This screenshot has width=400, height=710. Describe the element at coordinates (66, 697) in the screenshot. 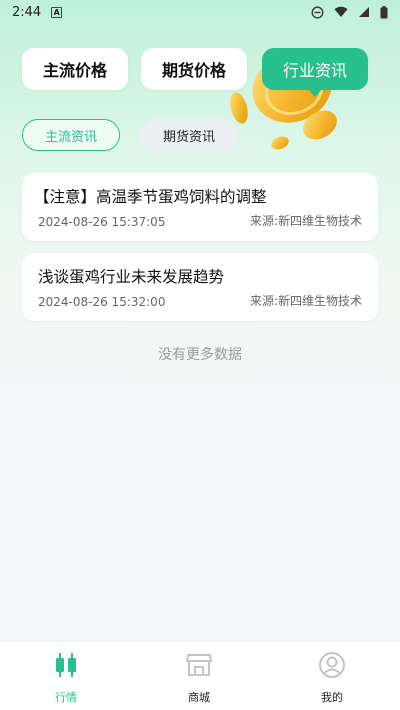

I see `nav-label: 行情` at that location.